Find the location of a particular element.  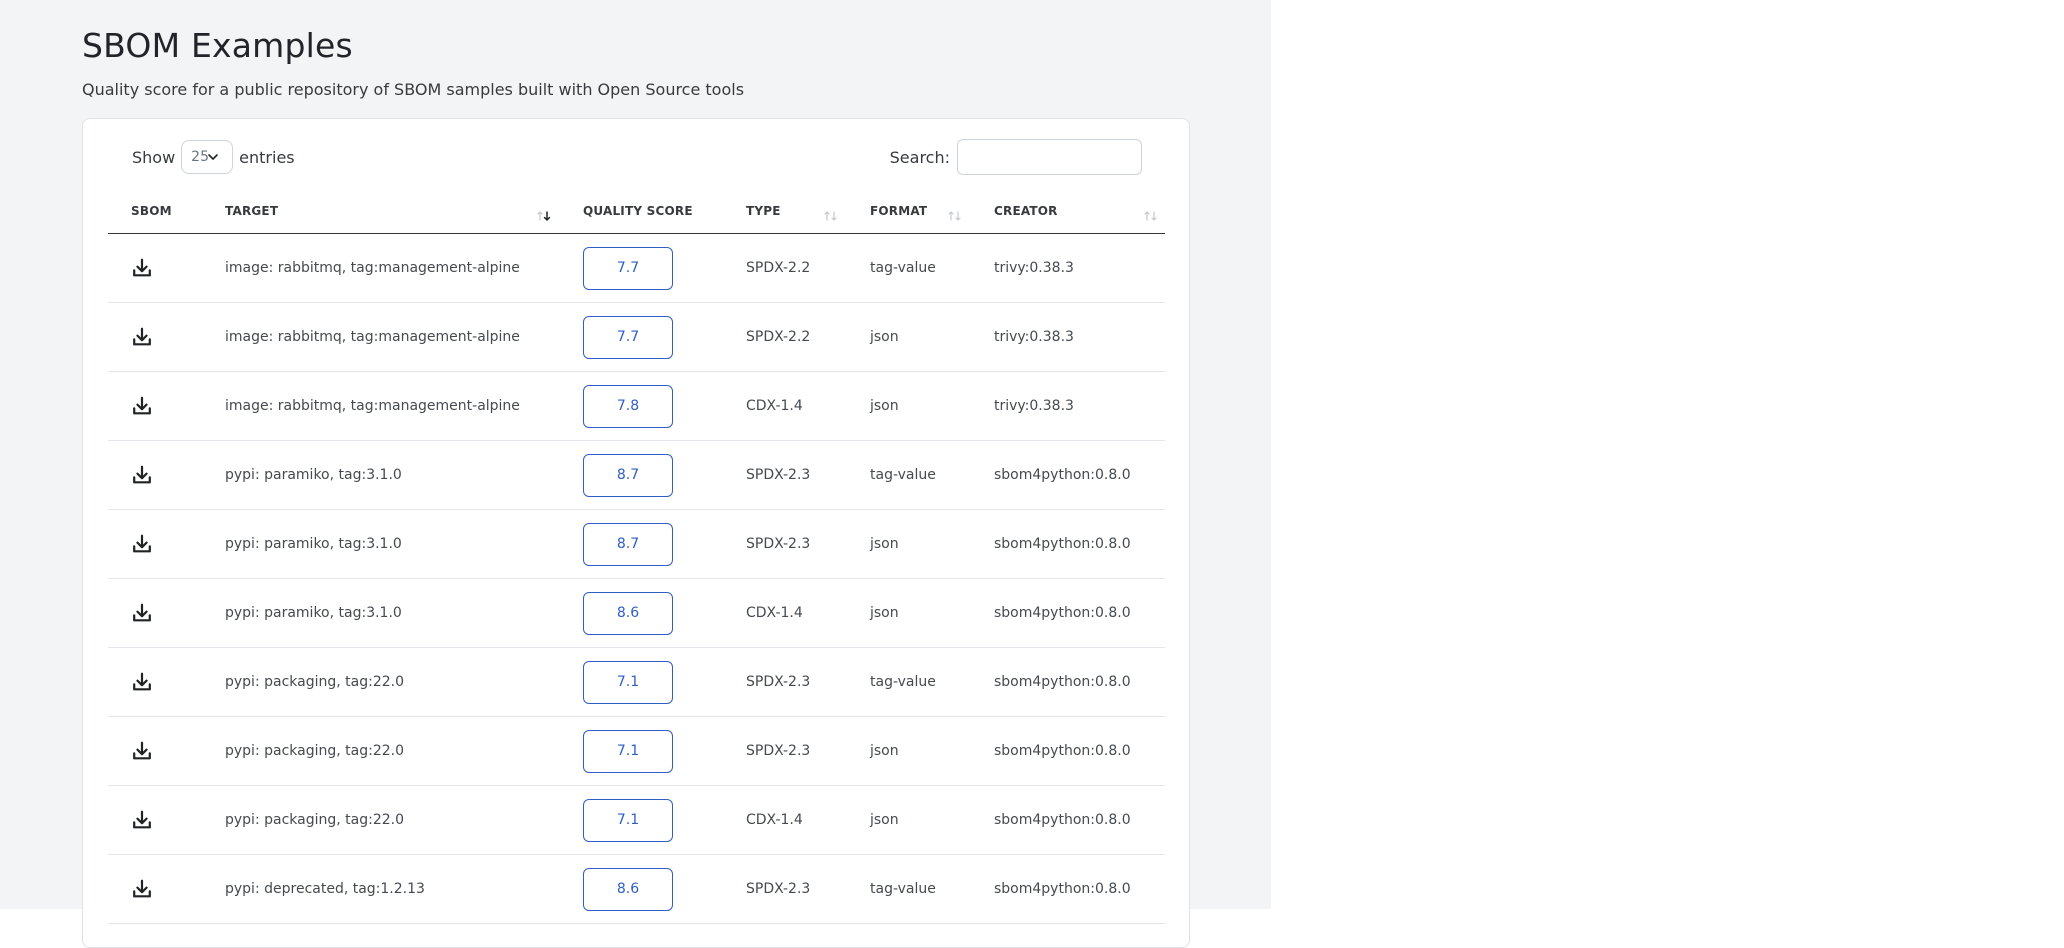

column-header-target: TARGET is located at coordinates (381, 211).